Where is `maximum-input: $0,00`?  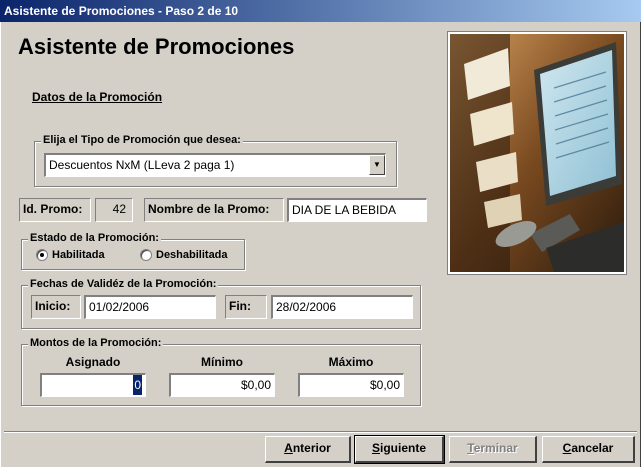 maximum-input: $0,00 is located at coordinates (351, 385).